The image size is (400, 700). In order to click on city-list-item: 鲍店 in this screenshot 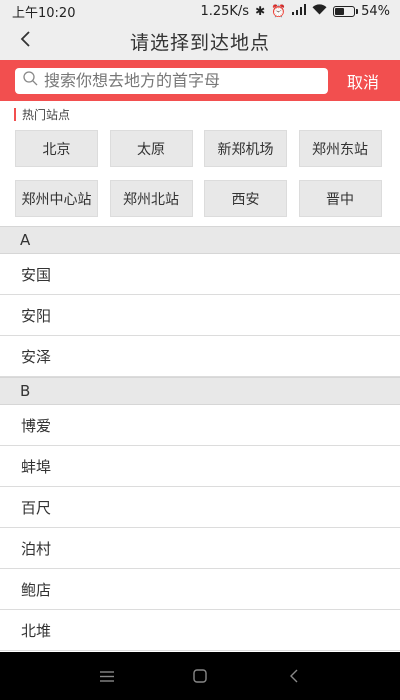, I will do `click(200, 589)`.